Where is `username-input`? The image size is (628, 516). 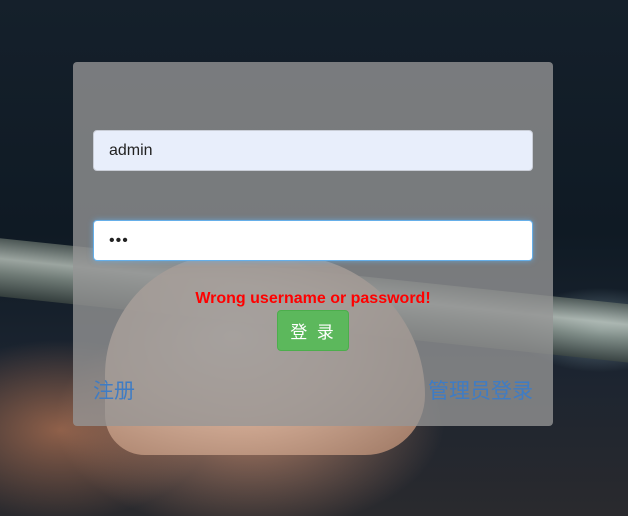 username-input is located at coordinates (313, 150).